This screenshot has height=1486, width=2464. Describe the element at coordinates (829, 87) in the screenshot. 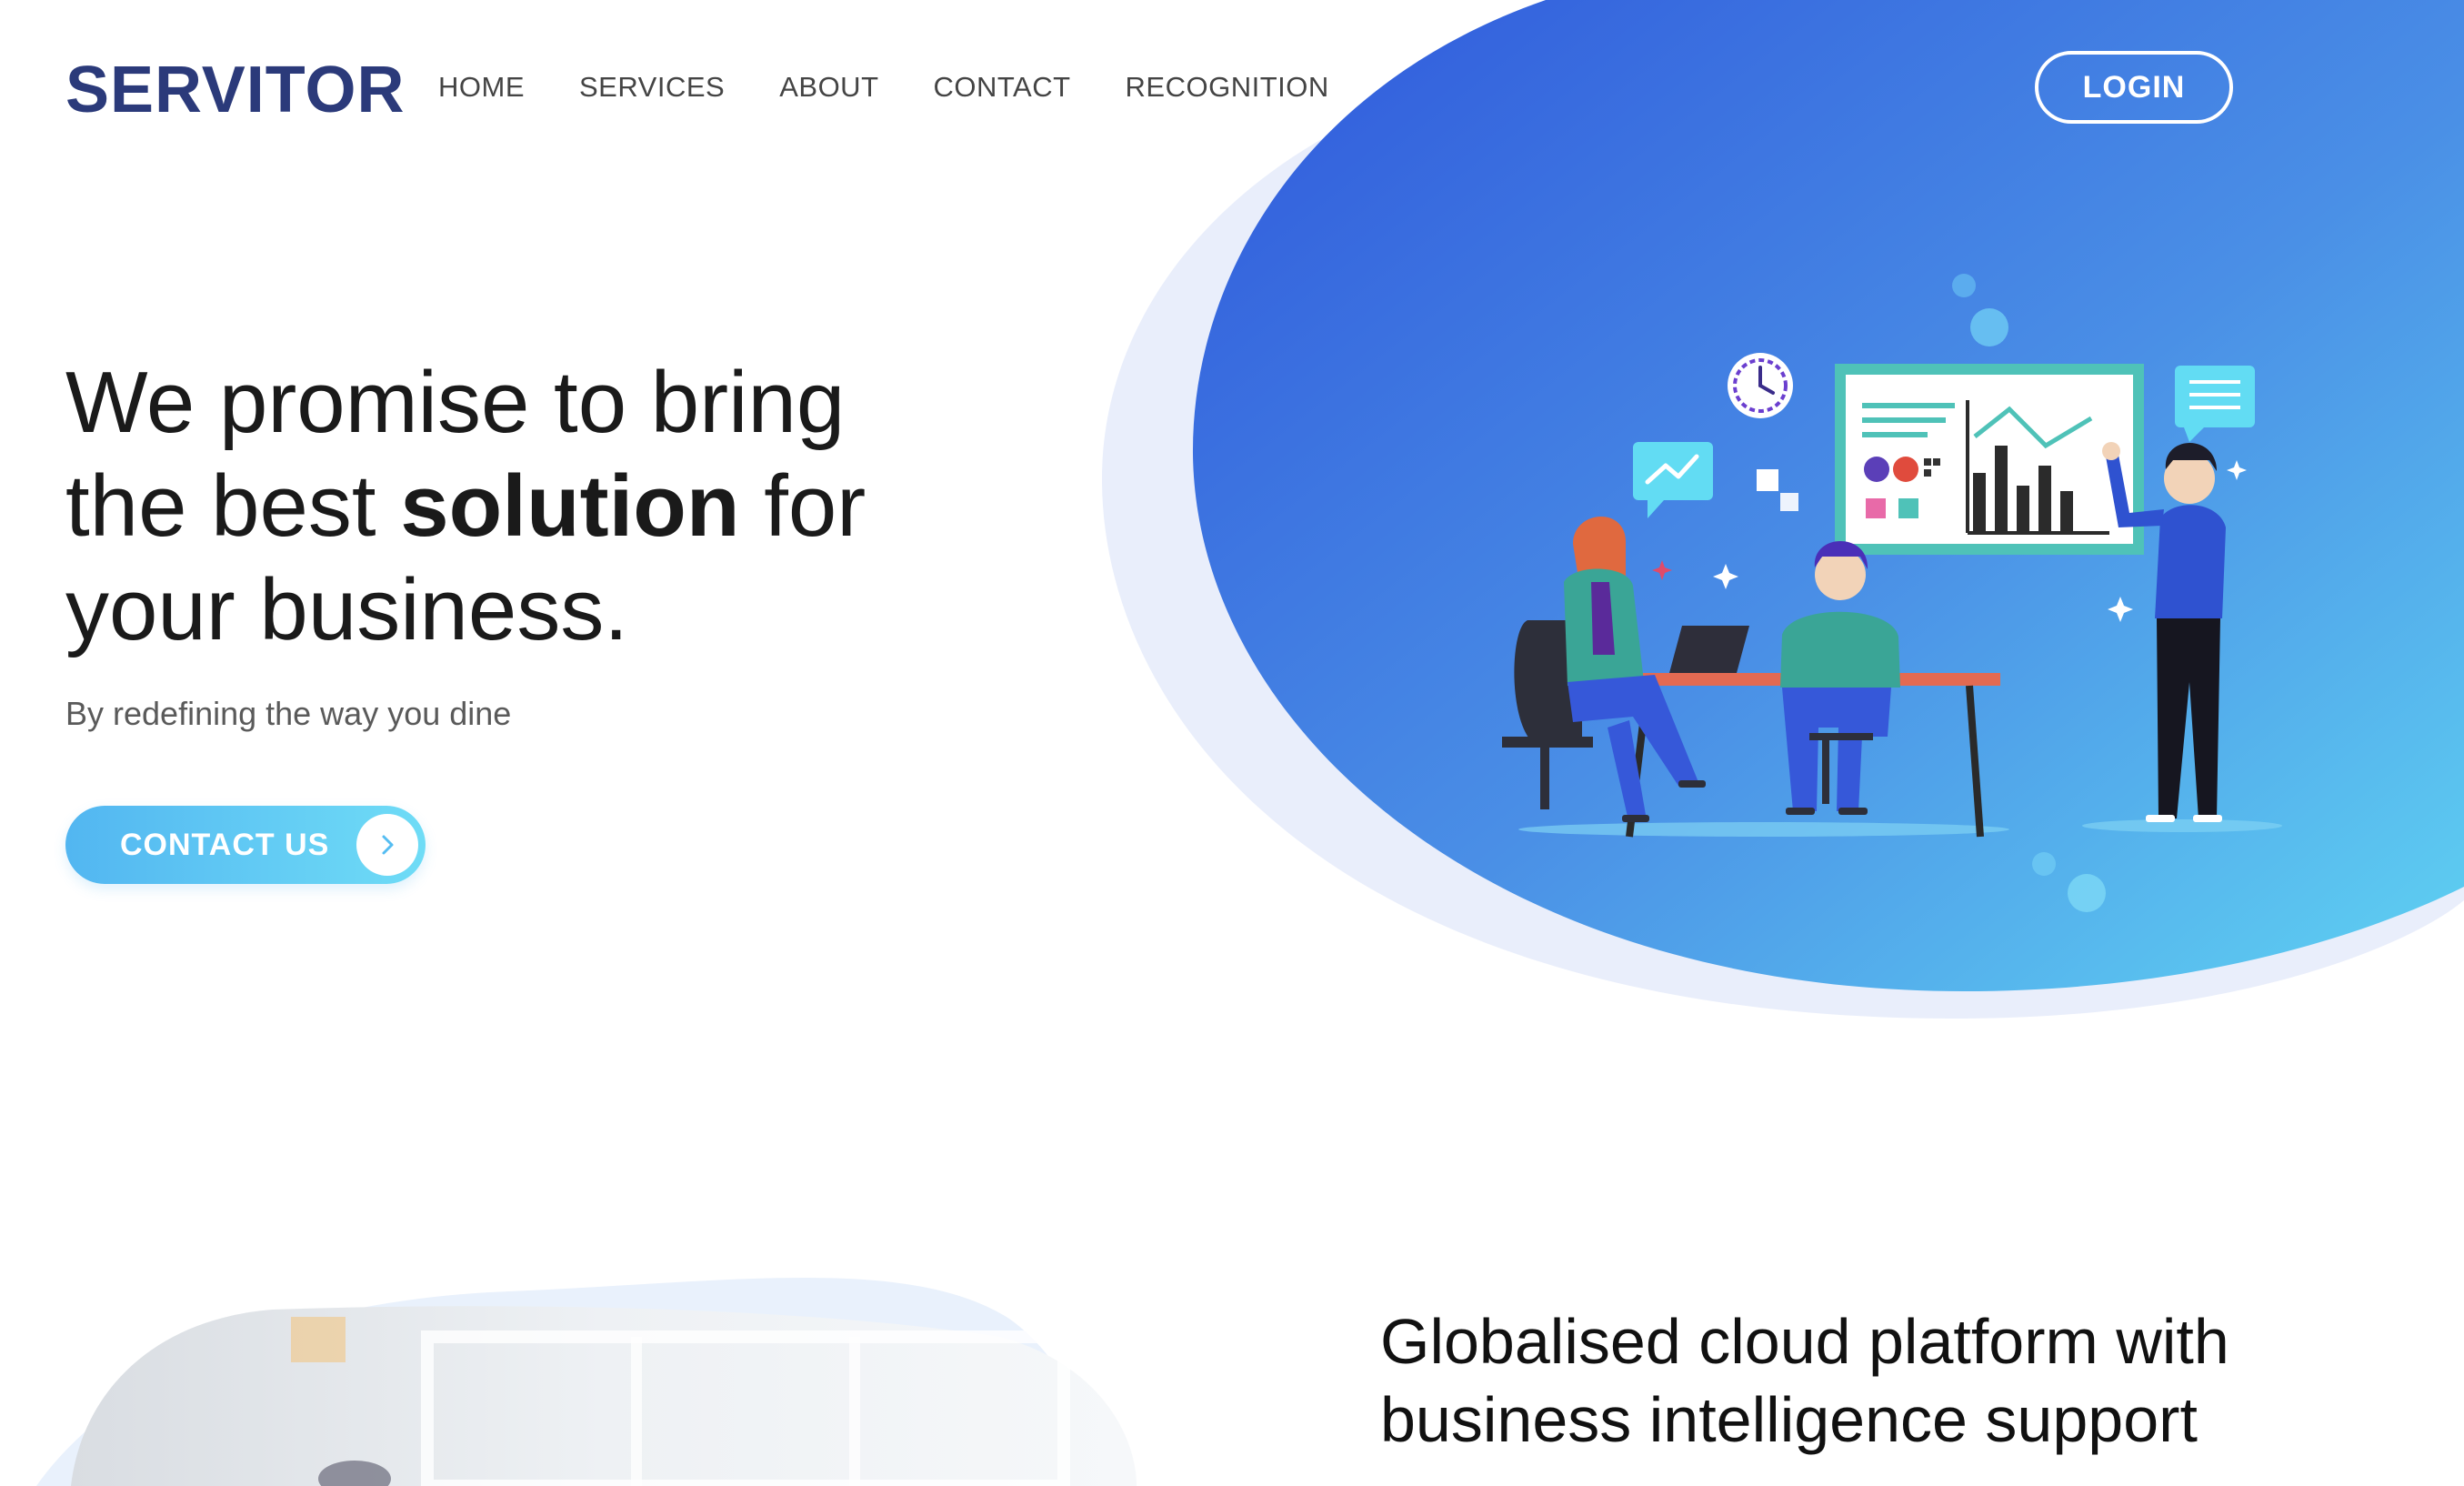

I see `nav-item-about: ABOUT` at that location.